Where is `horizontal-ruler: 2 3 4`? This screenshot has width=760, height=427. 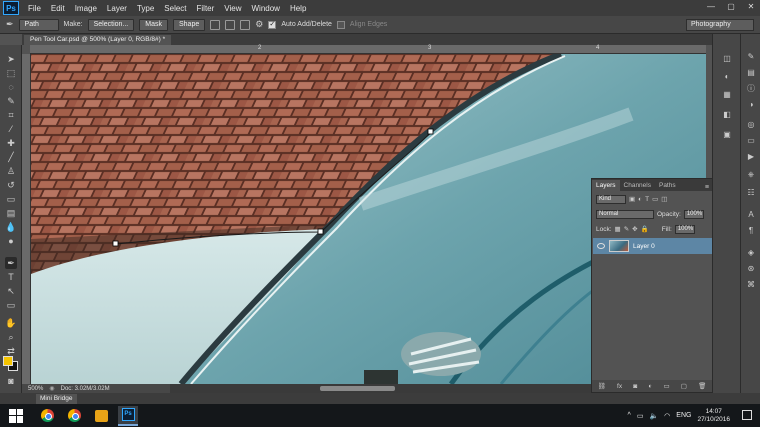
horizontal-ruler: 2 3 4 is located at coordinates (368, 49).